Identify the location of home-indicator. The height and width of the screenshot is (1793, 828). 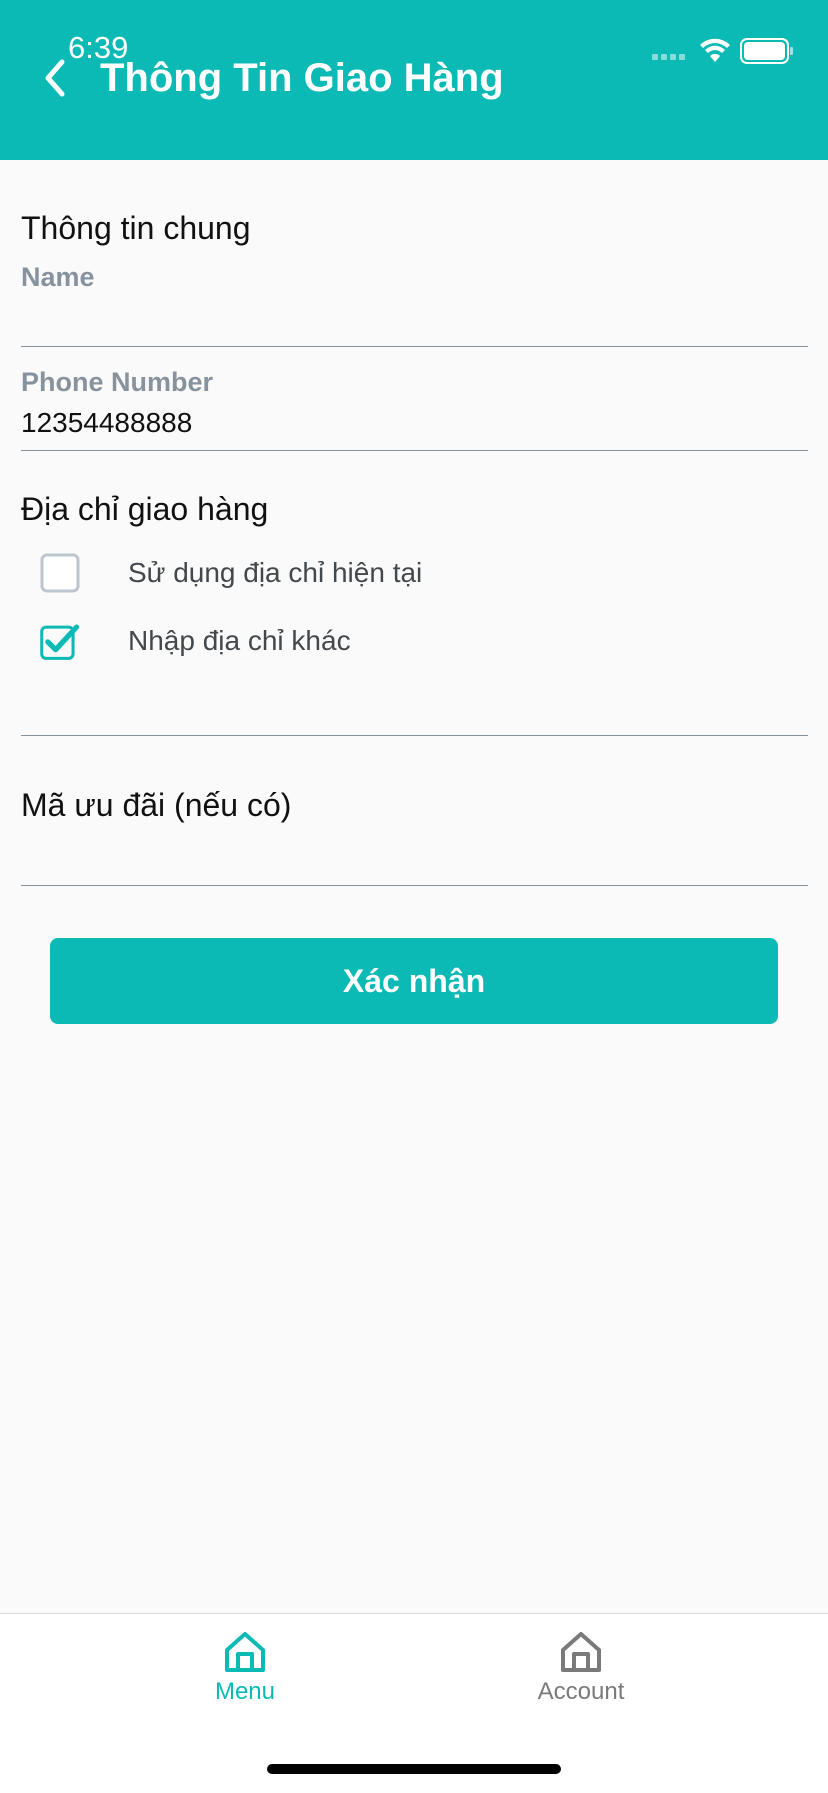
(414, 1769).